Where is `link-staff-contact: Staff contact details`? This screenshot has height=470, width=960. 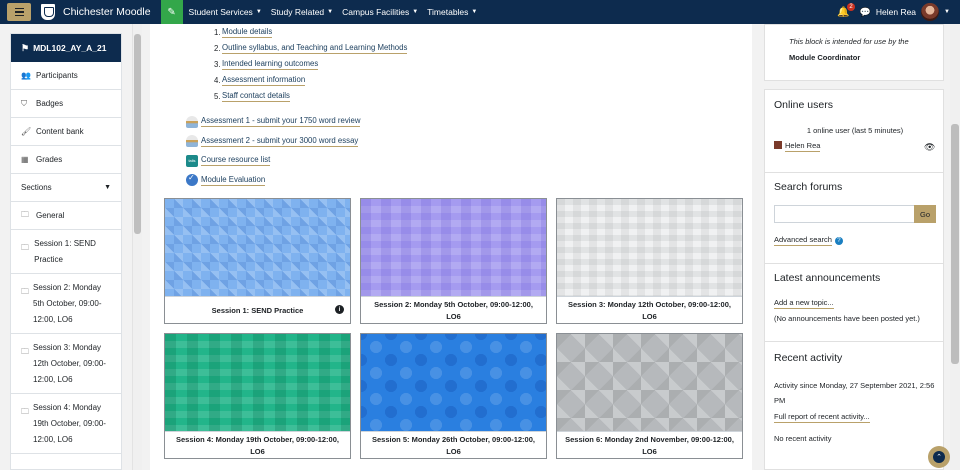 link-staff-contact: Staff contact details is located at coordinates (256, 96).